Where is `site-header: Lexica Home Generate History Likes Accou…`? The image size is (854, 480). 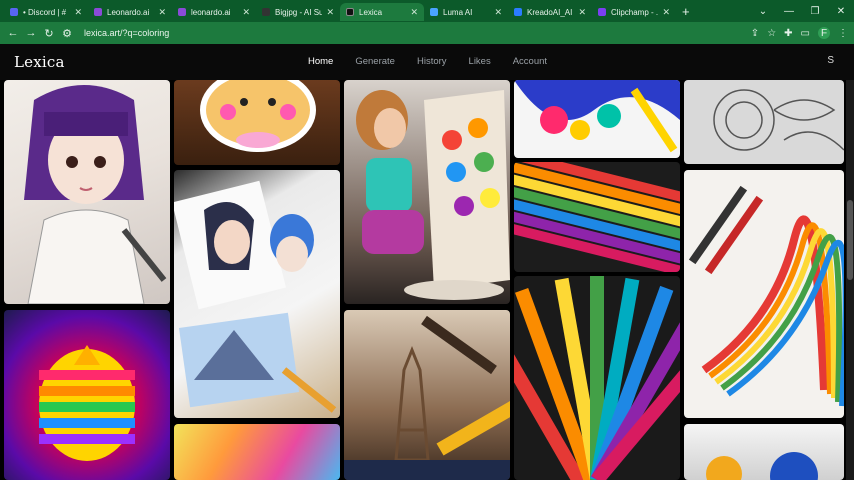
site-header: Lexica Home Generate History Likes Accou… is located at coordinates (427, 62).